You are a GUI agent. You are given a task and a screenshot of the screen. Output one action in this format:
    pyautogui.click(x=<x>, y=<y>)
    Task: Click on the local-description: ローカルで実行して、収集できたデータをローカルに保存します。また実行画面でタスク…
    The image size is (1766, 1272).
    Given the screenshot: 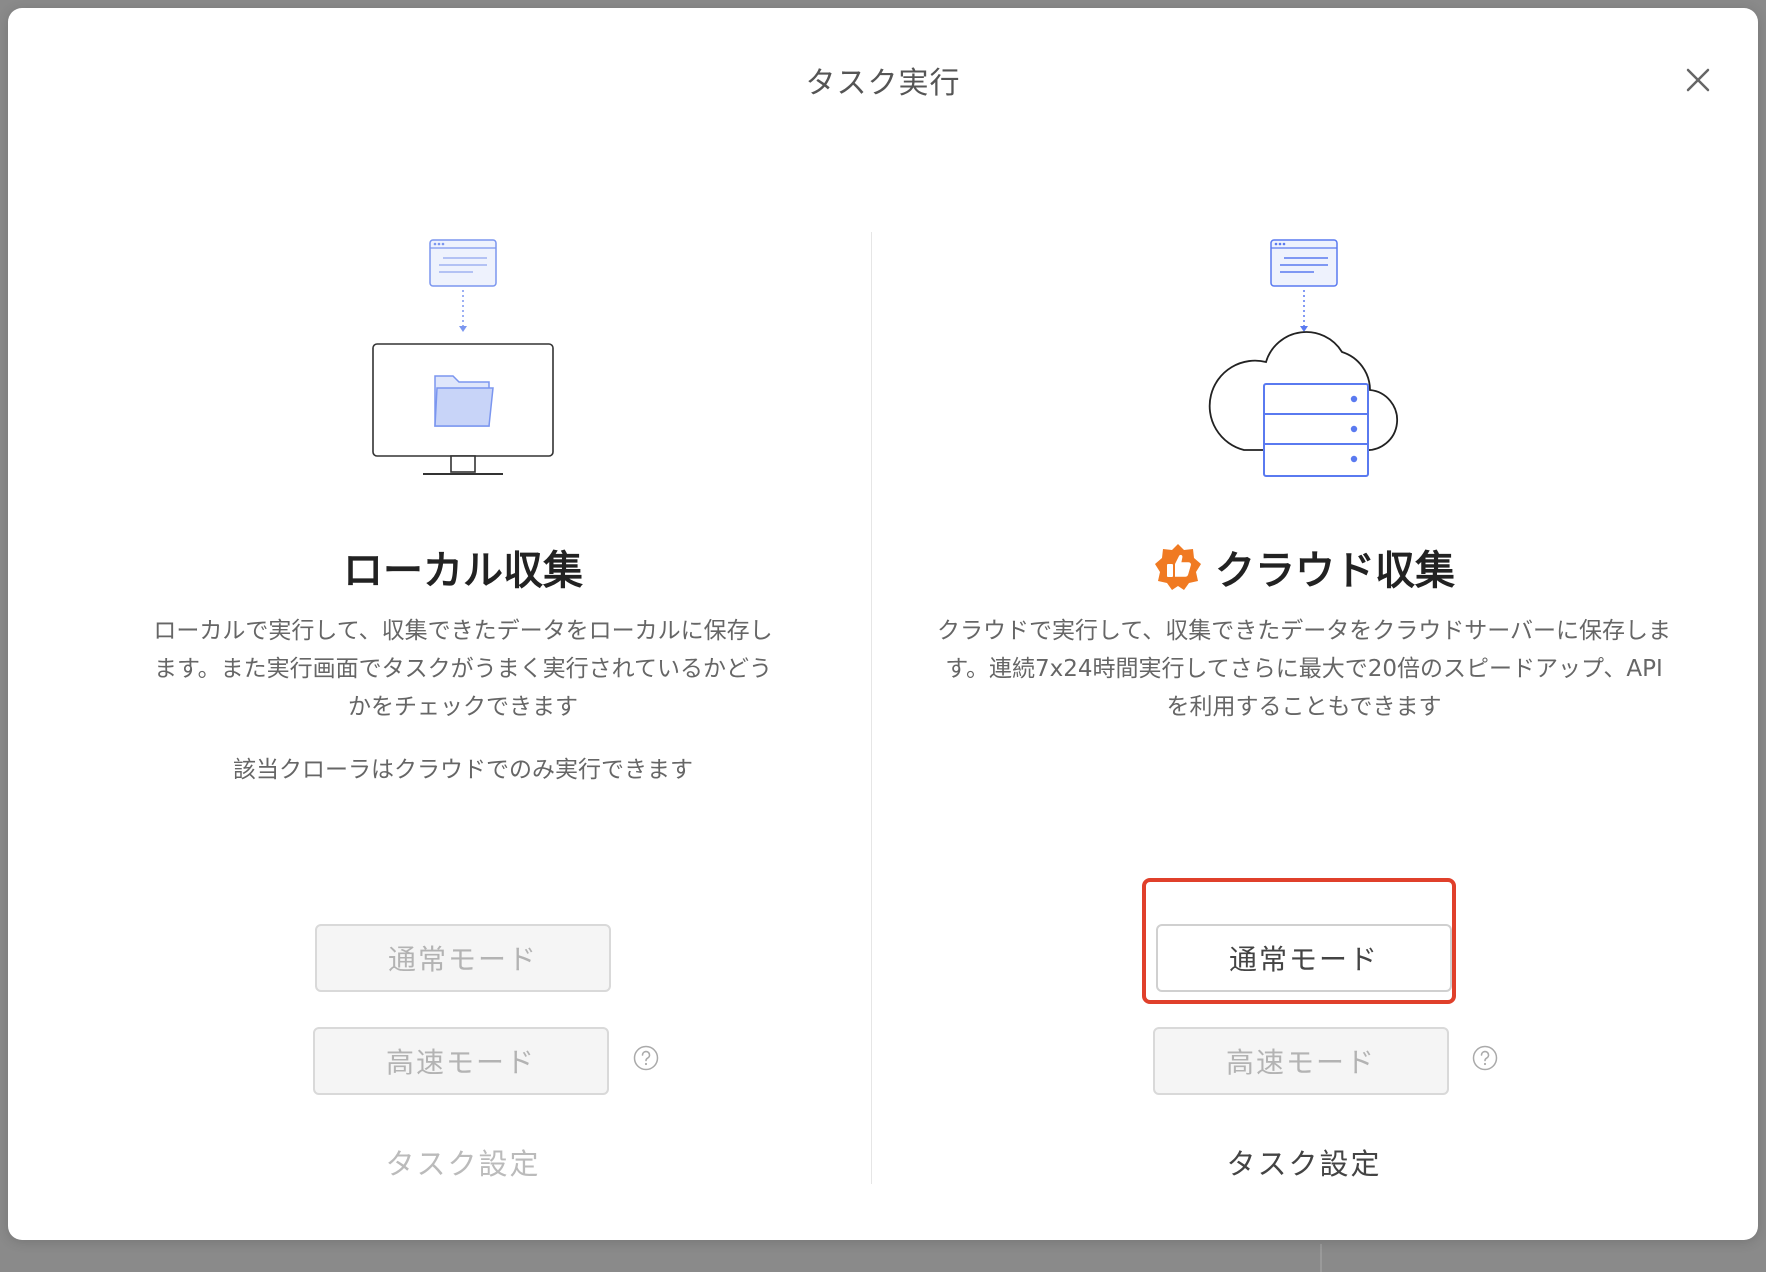 What is the action you would take?
    pyautogui.click(x=463, y=669)
    